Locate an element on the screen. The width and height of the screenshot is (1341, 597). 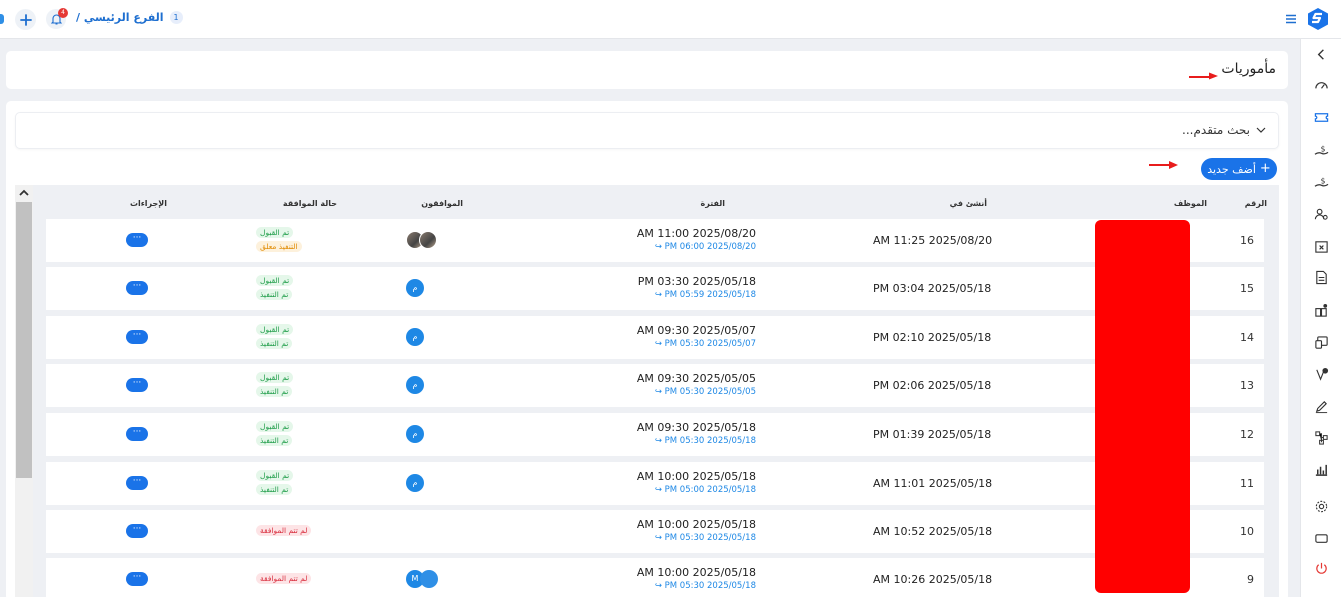
vertical-scrollbar is located at coordinates (24, 391).